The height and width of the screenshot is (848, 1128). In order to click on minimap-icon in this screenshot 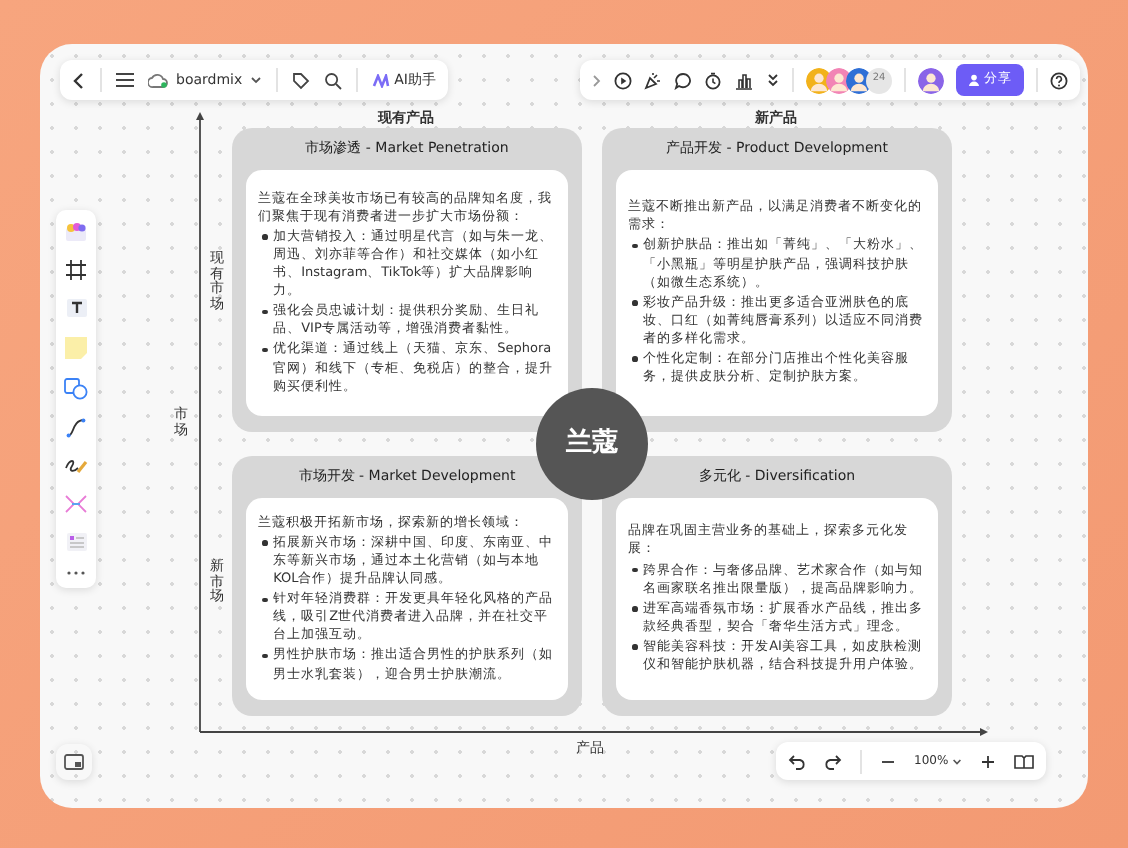, I will do `click(74, 762)`.